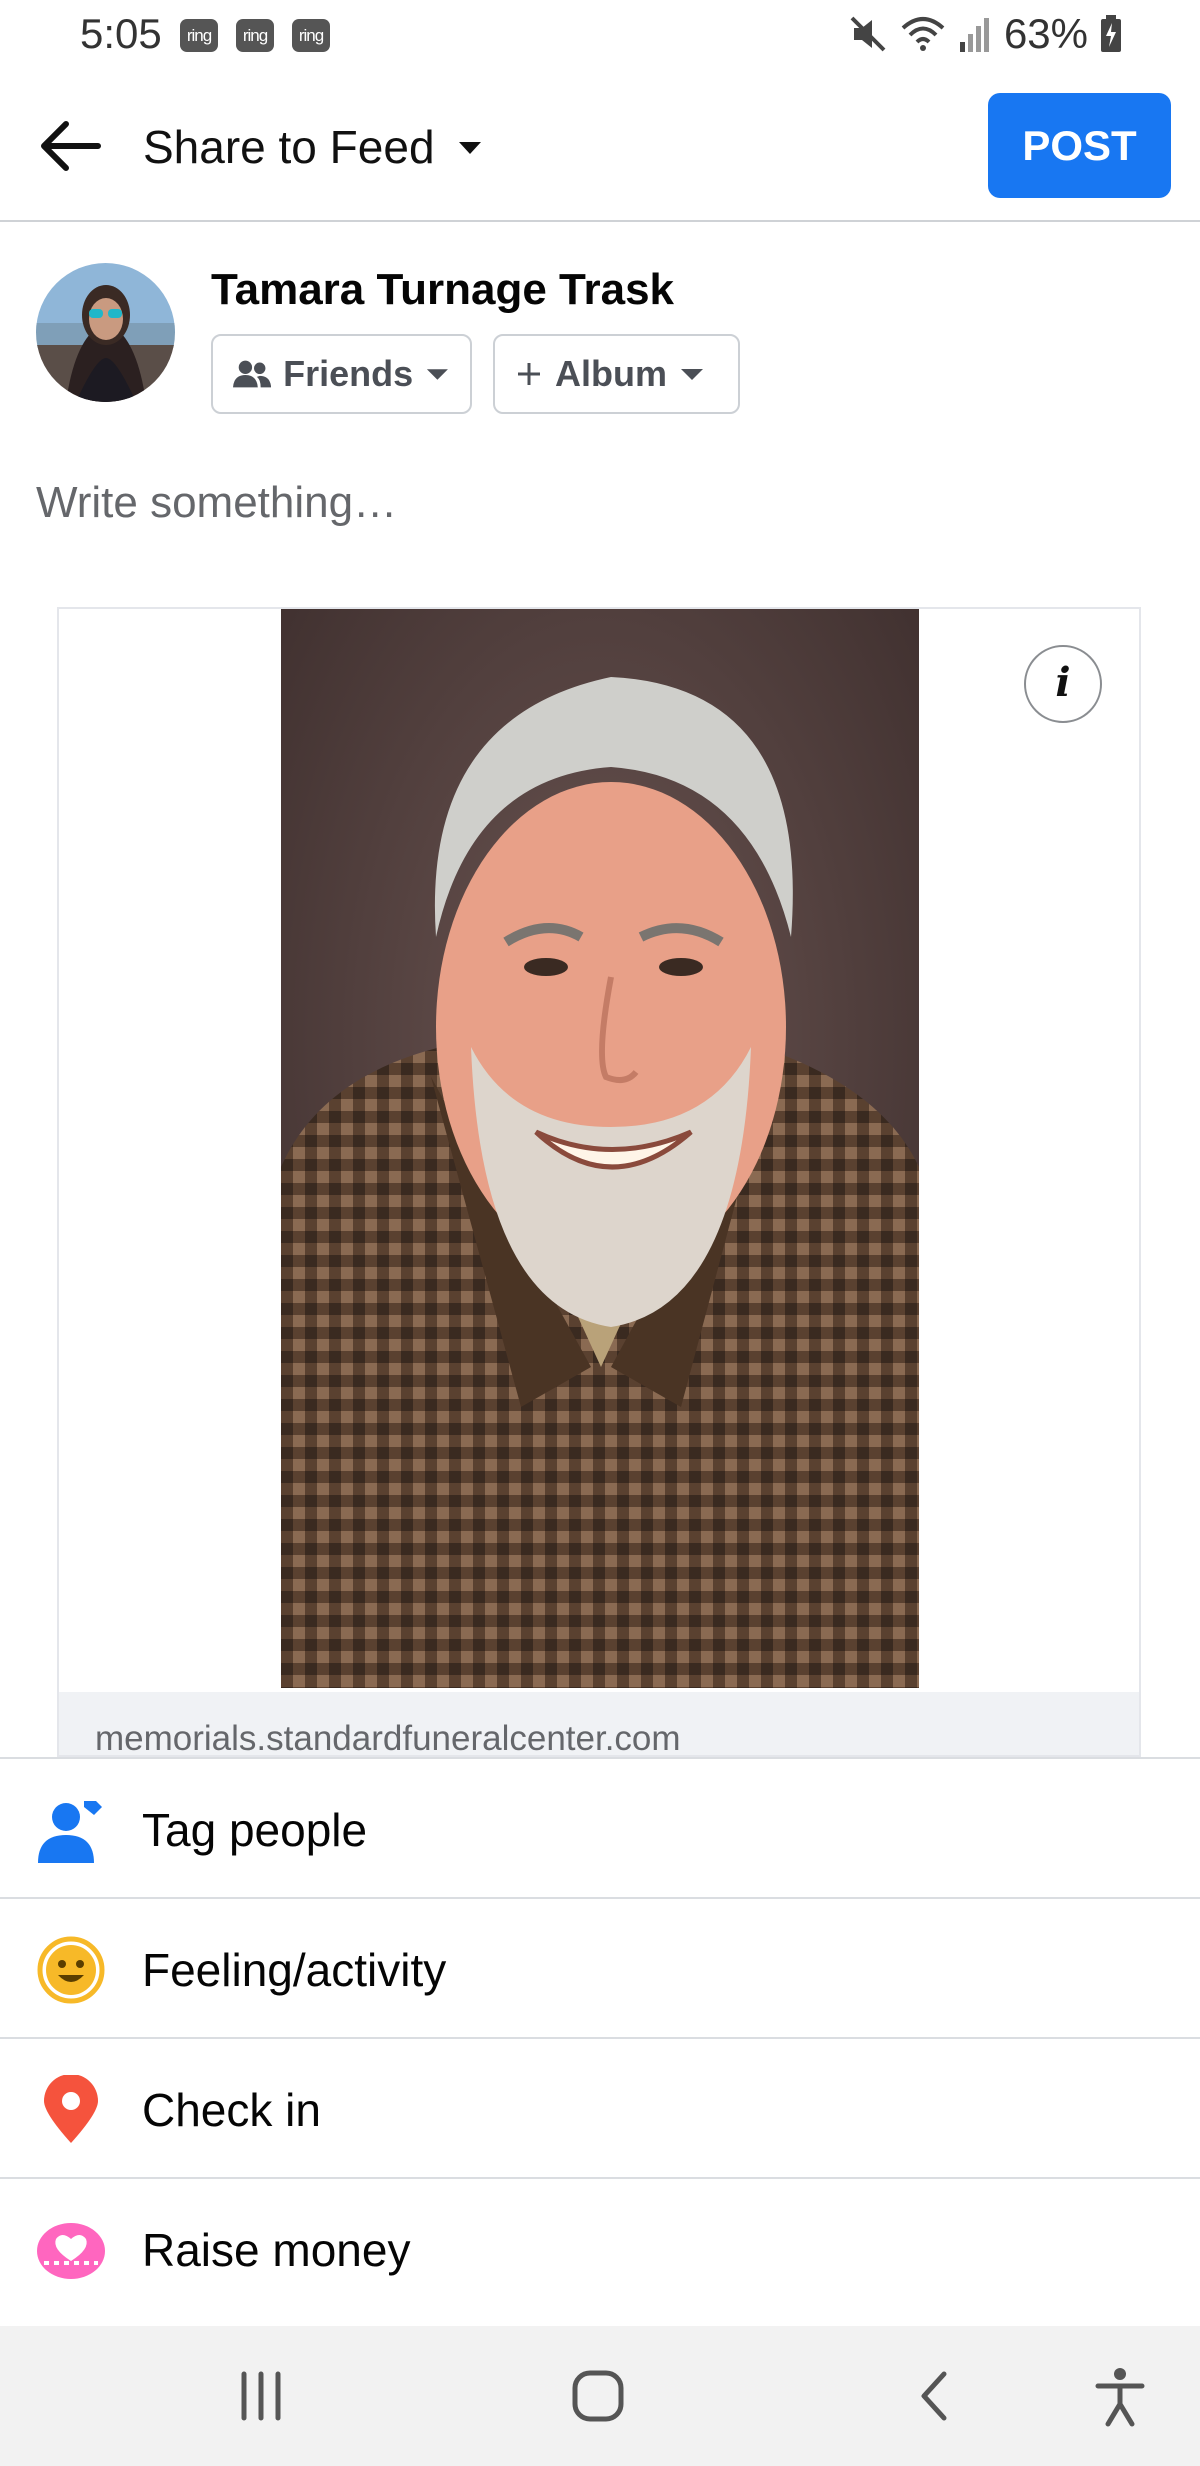  I want to click on back-icon, so click(934, 2396).